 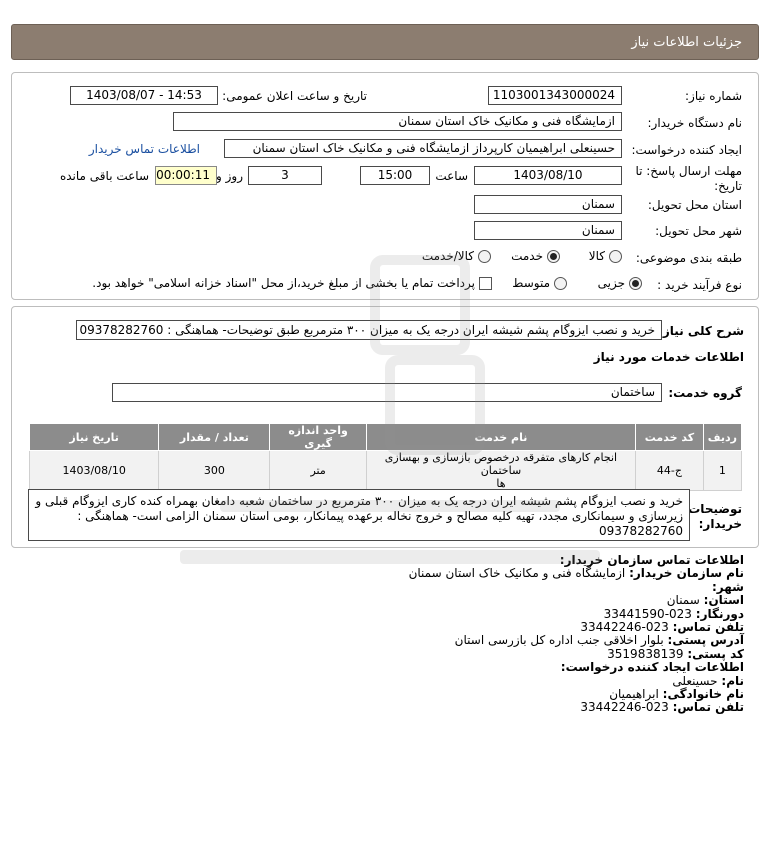 What do you see at coordinates (214, 470) in the screenshot?
I see `cell-qty: 300` at bounding box center [214, 470].